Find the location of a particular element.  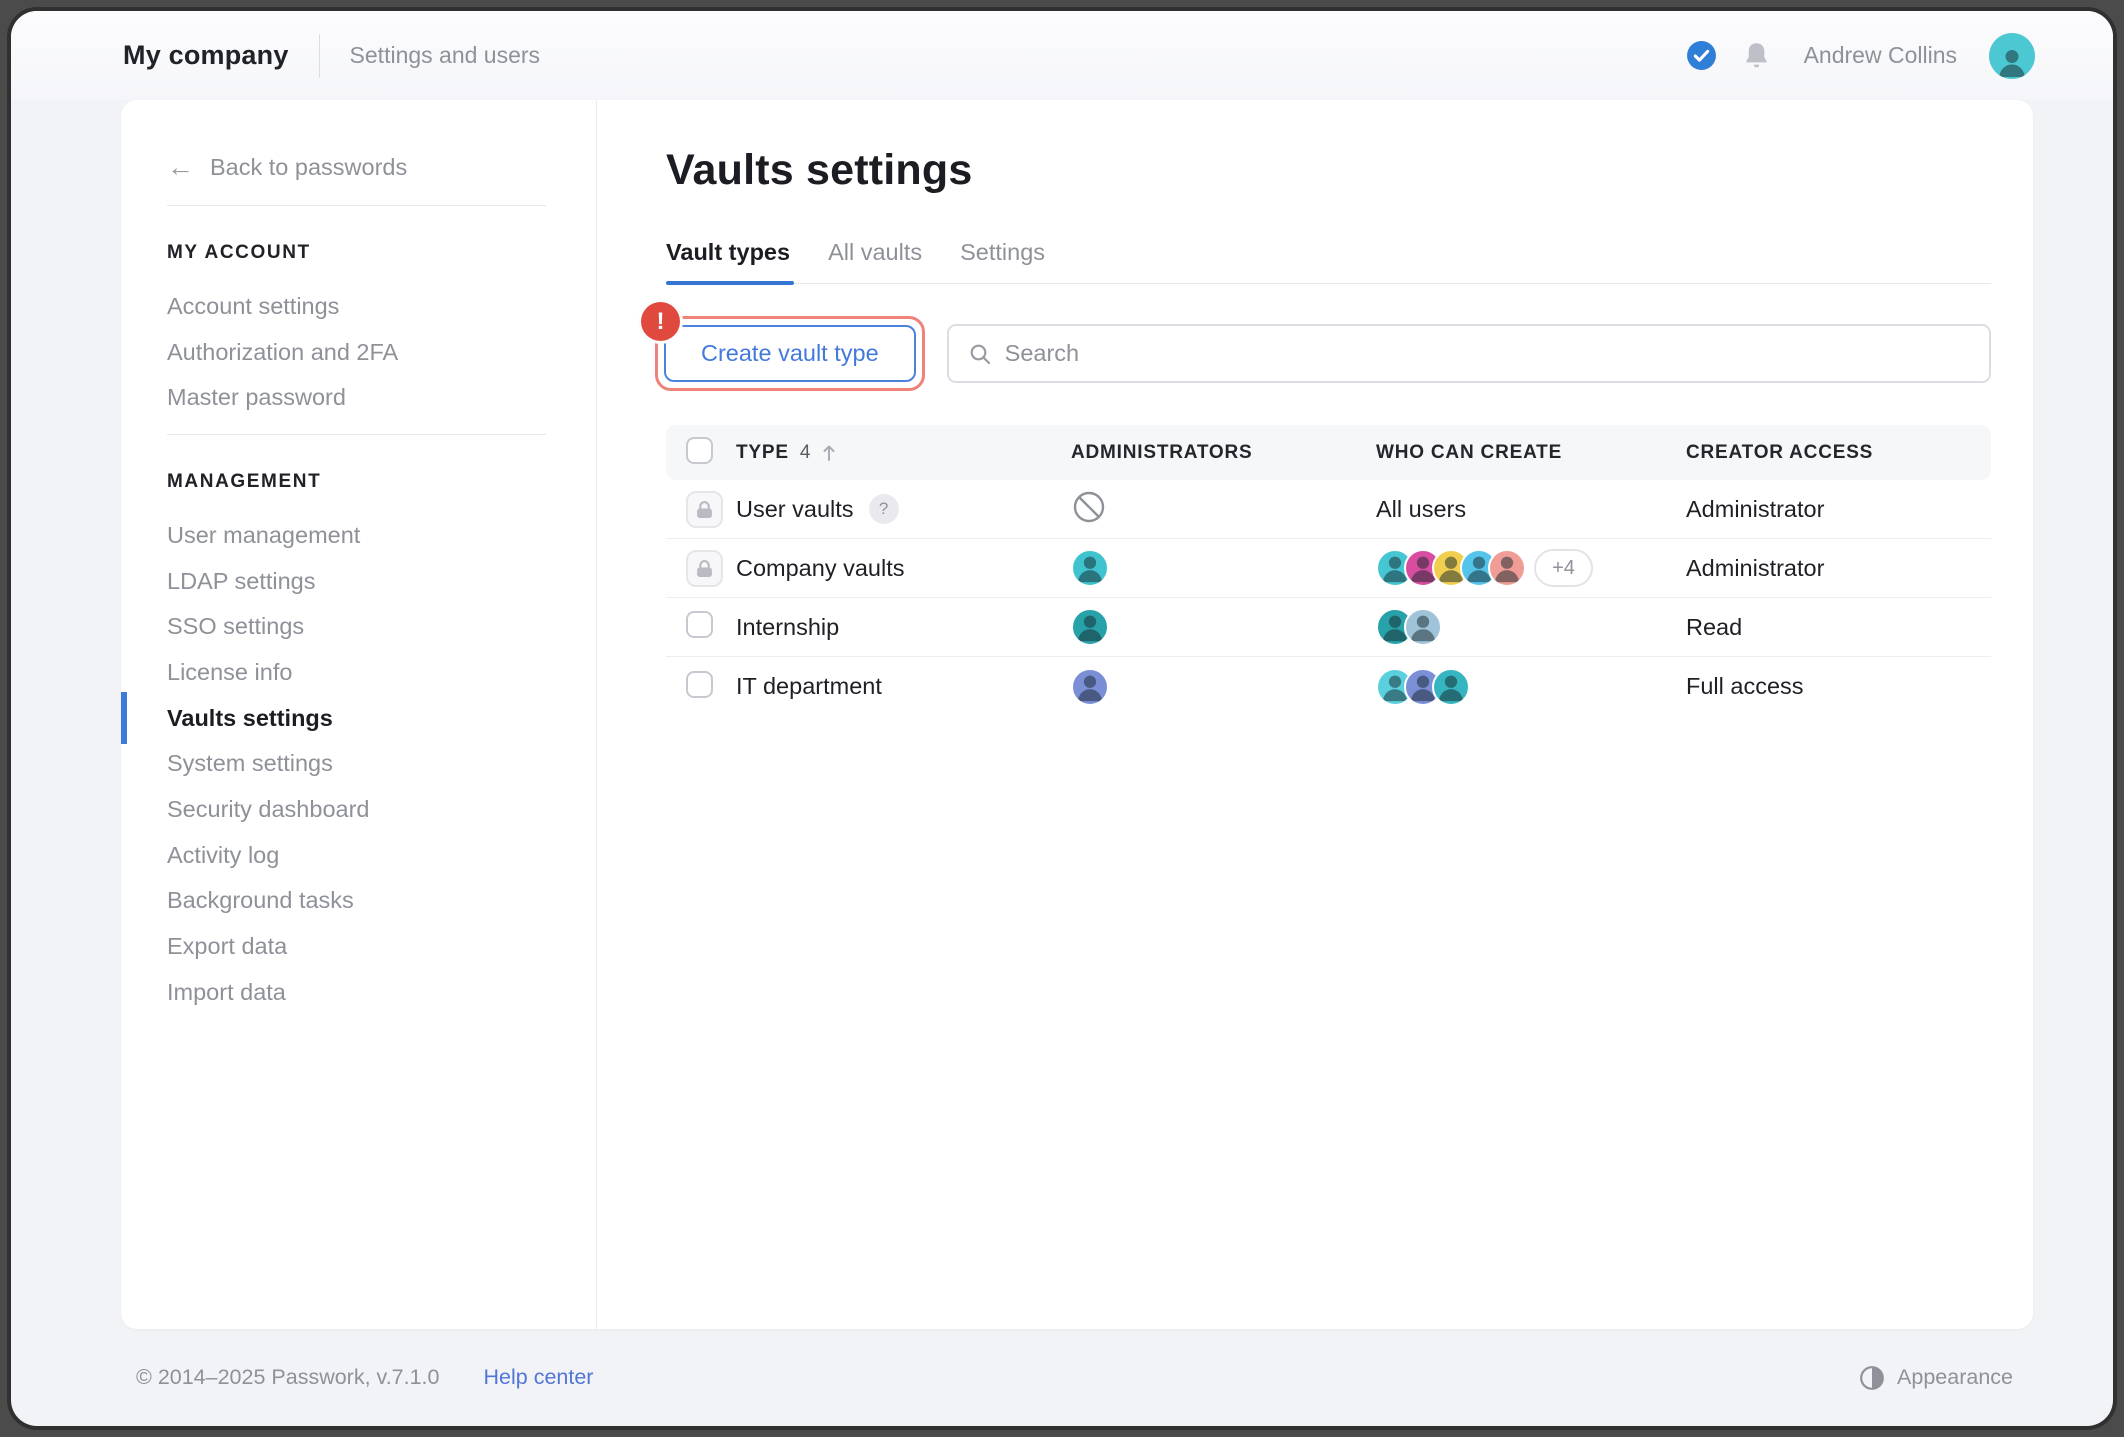

table-row-user-vaults: User vaults? All users Administrator is located at coordinates (1328, 509).